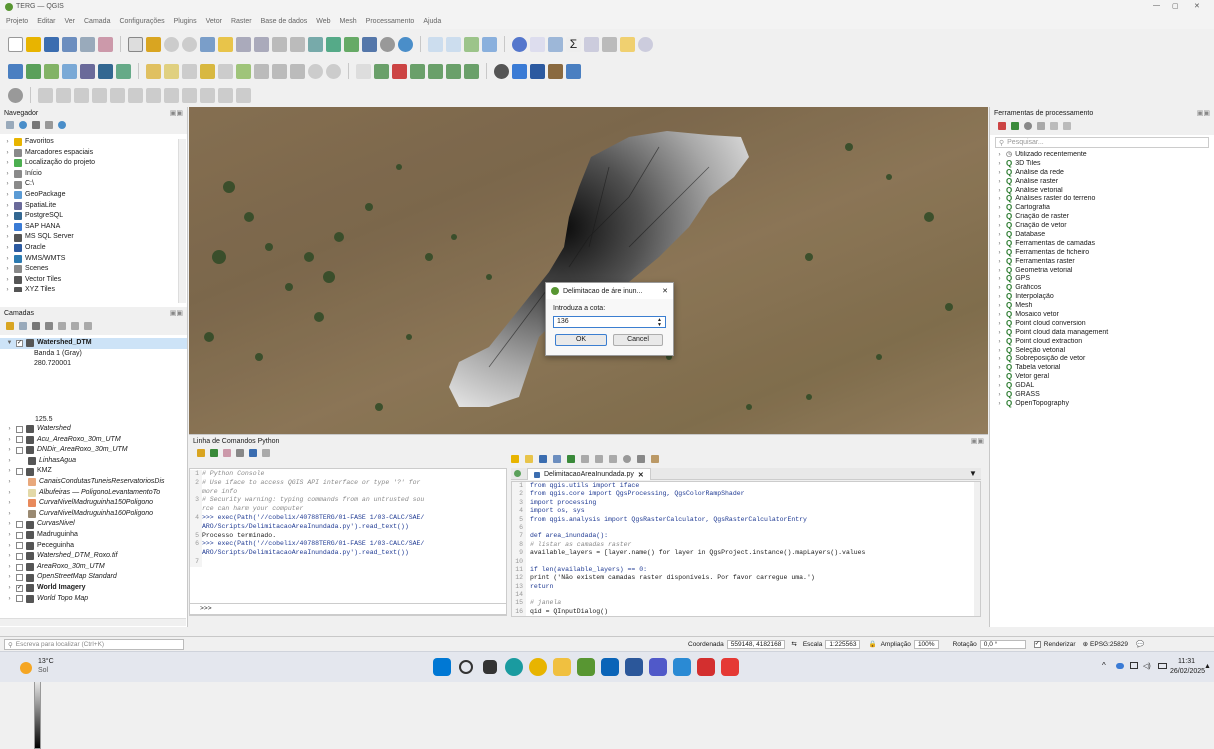  I want to click on collapse-all-icon, so click(49, 125).